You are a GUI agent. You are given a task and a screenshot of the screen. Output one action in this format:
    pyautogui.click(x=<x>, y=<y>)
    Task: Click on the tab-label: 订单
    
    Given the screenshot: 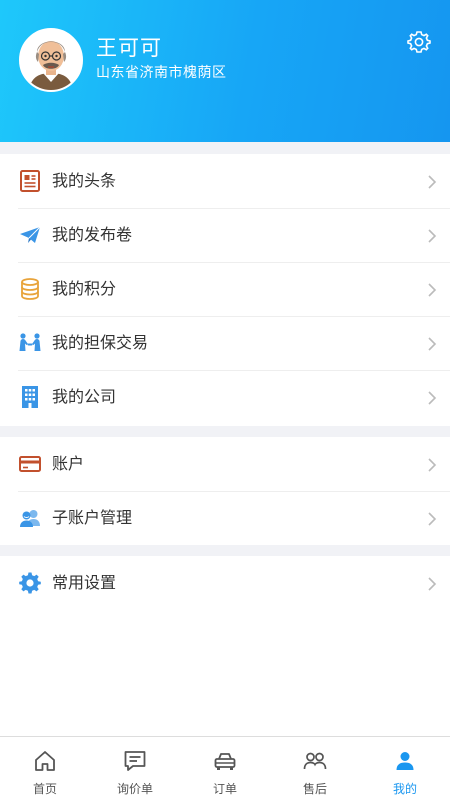 What is the action you would take?
    pyautogui.click(x=224, y=789)
    